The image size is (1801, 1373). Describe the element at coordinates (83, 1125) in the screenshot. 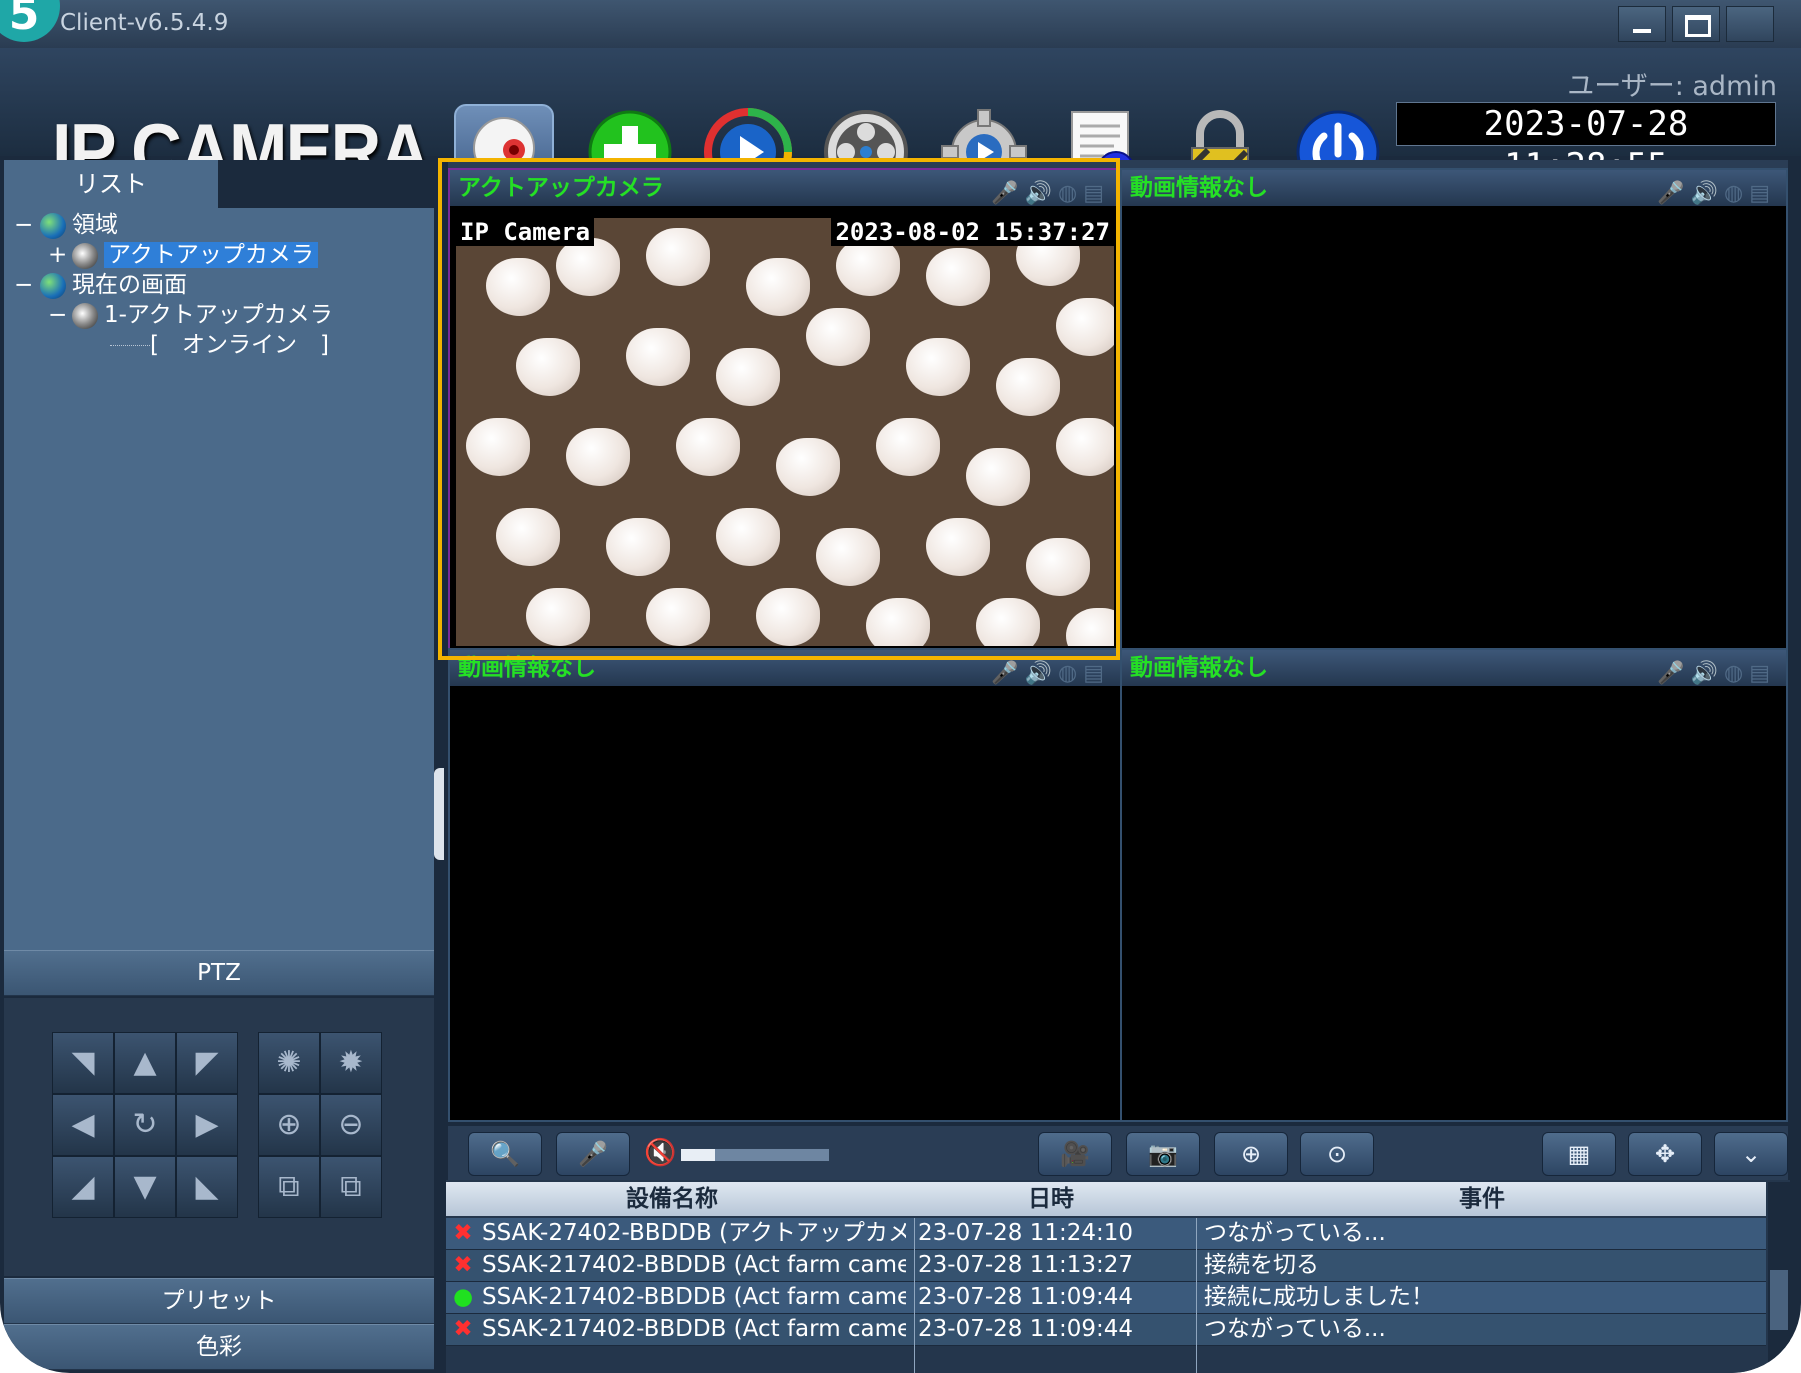

I see `ptz-left-button: ◀` at that location.